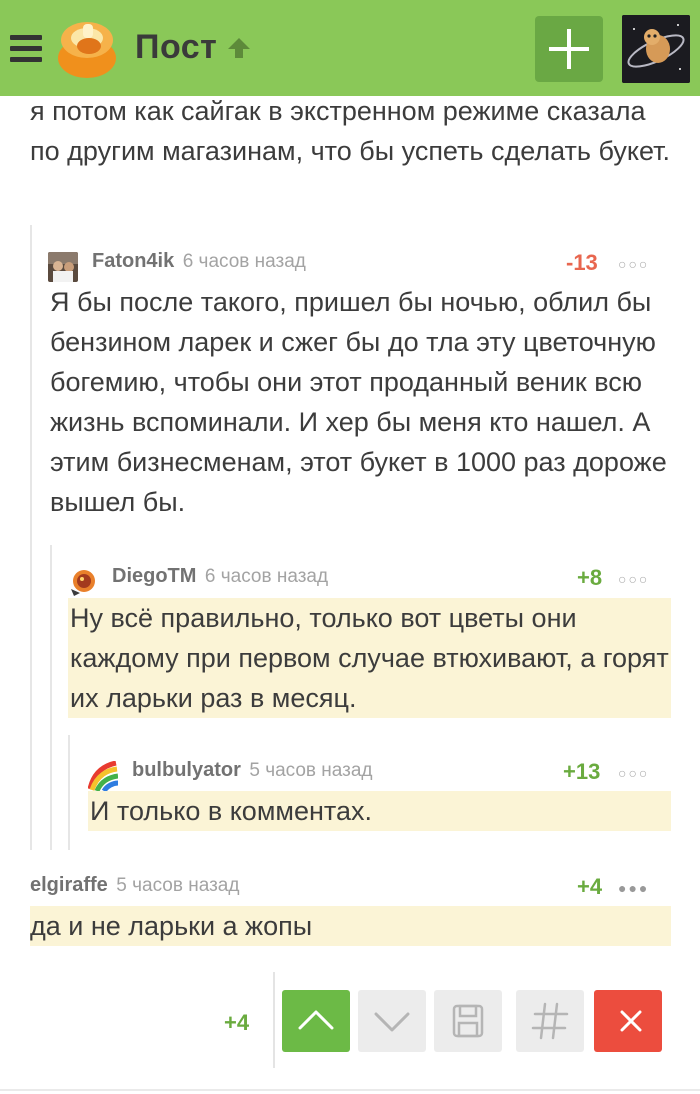 The image size is (700, 1094). What do you see at coordinates (239, 51) in the screenshot?
I see `arrow-up-icon` at bounding box center [239, 51].